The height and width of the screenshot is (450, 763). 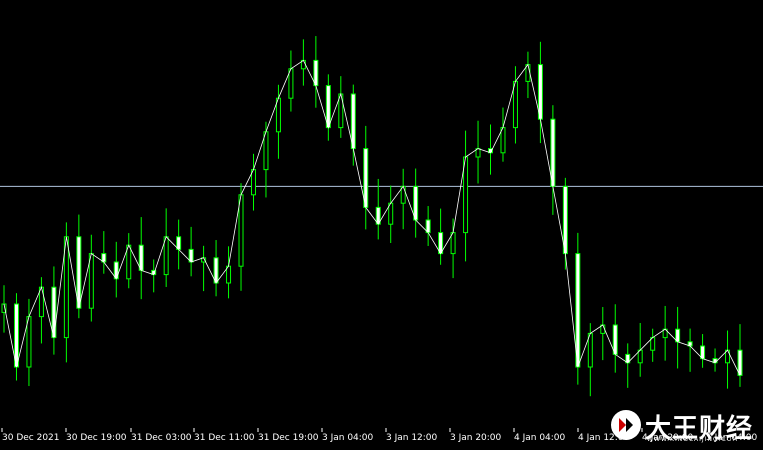 I want to click on x-tick-label: 31 Dec 19:00, so click(x=288, y=438).